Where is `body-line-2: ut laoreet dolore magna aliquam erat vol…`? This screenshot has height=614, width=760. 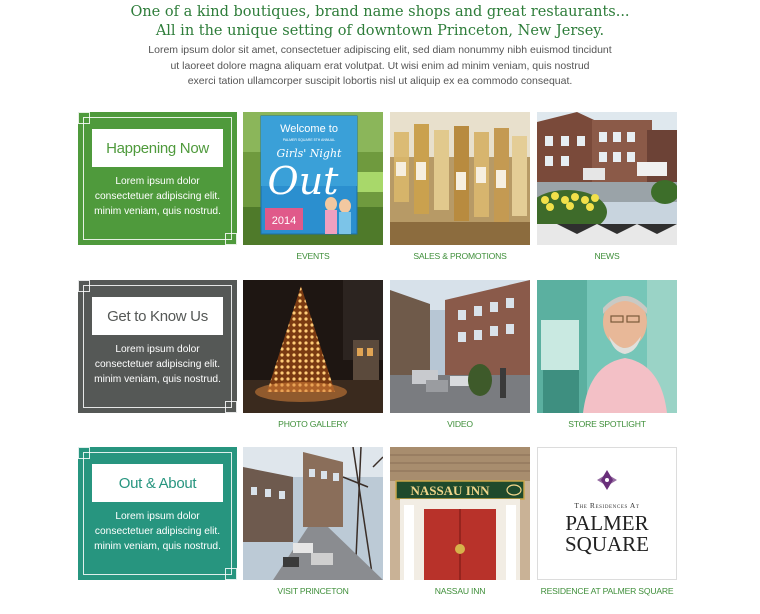
body-line-2: ut laoreet dolore magna aliquam erat vol… is located at coordinates (380, 65).